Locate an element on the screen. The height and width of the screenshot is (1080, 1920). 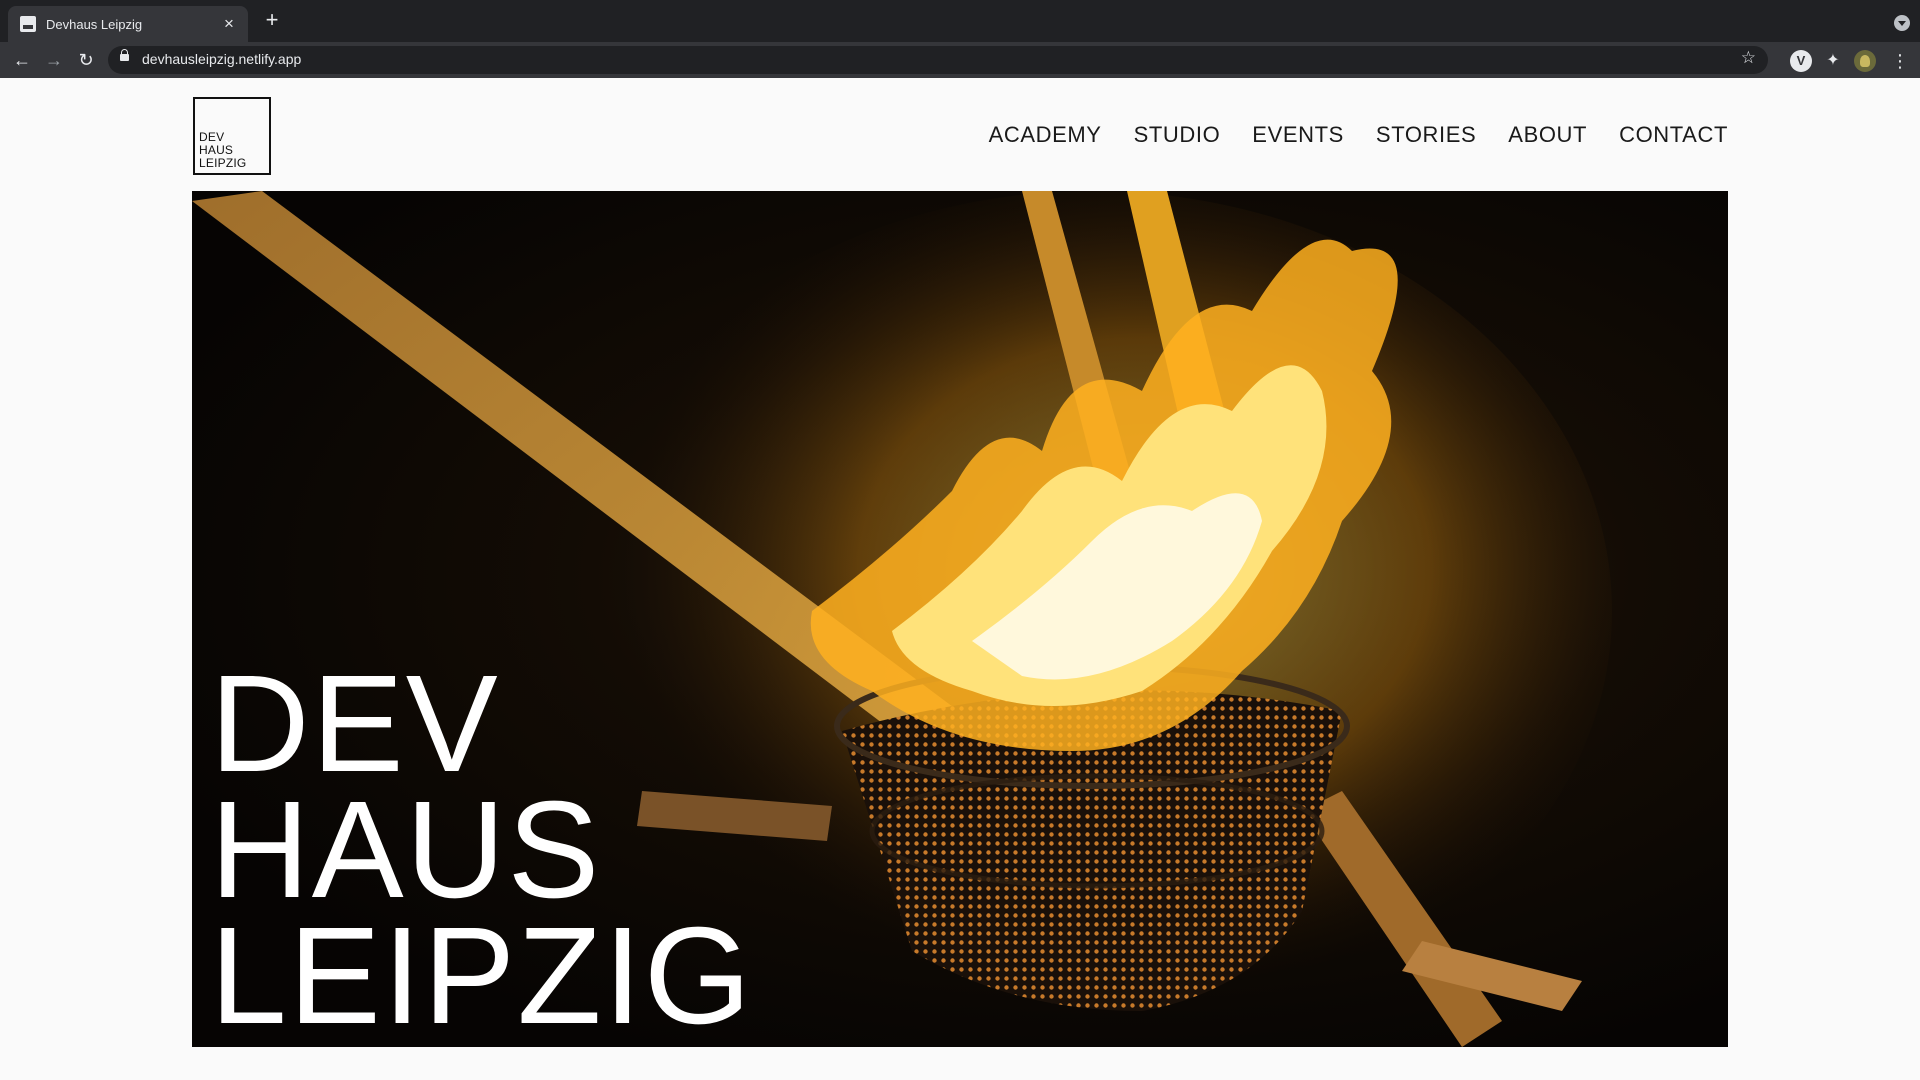
forward-button: → is located at coordinates (54, 60).